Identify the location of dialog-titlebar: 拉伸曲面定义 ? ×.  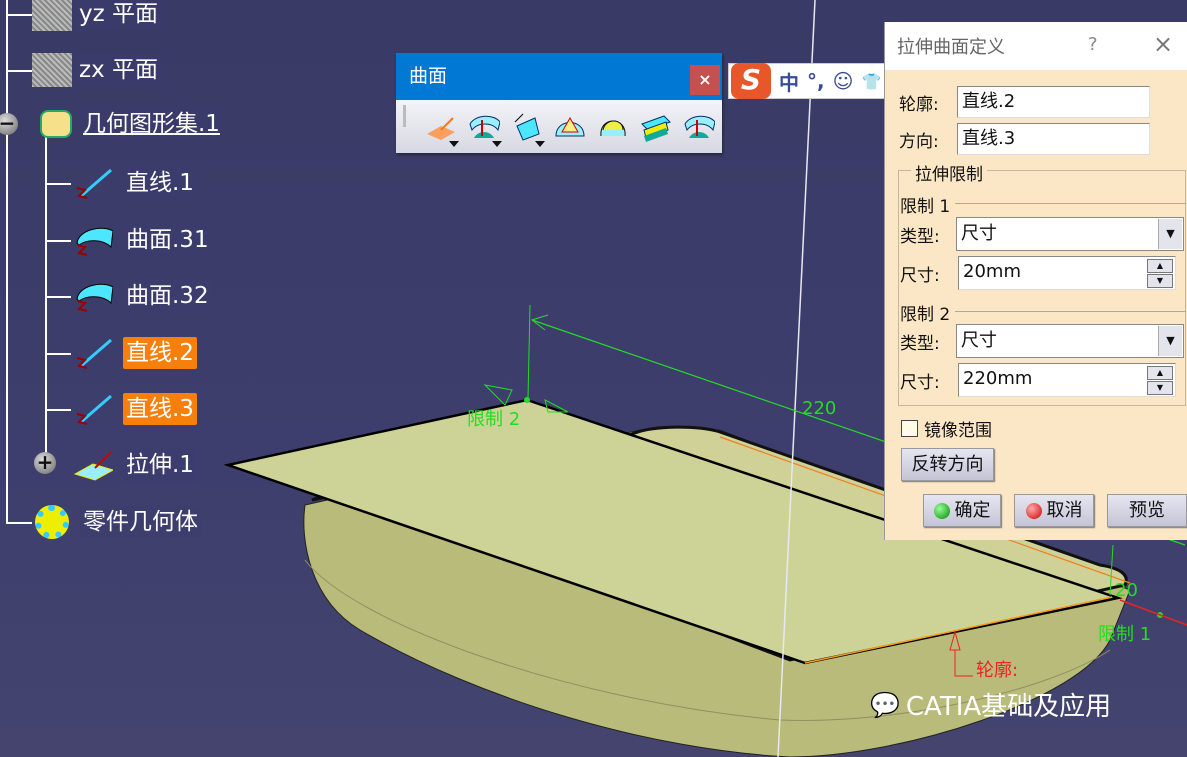
(1036, 46).